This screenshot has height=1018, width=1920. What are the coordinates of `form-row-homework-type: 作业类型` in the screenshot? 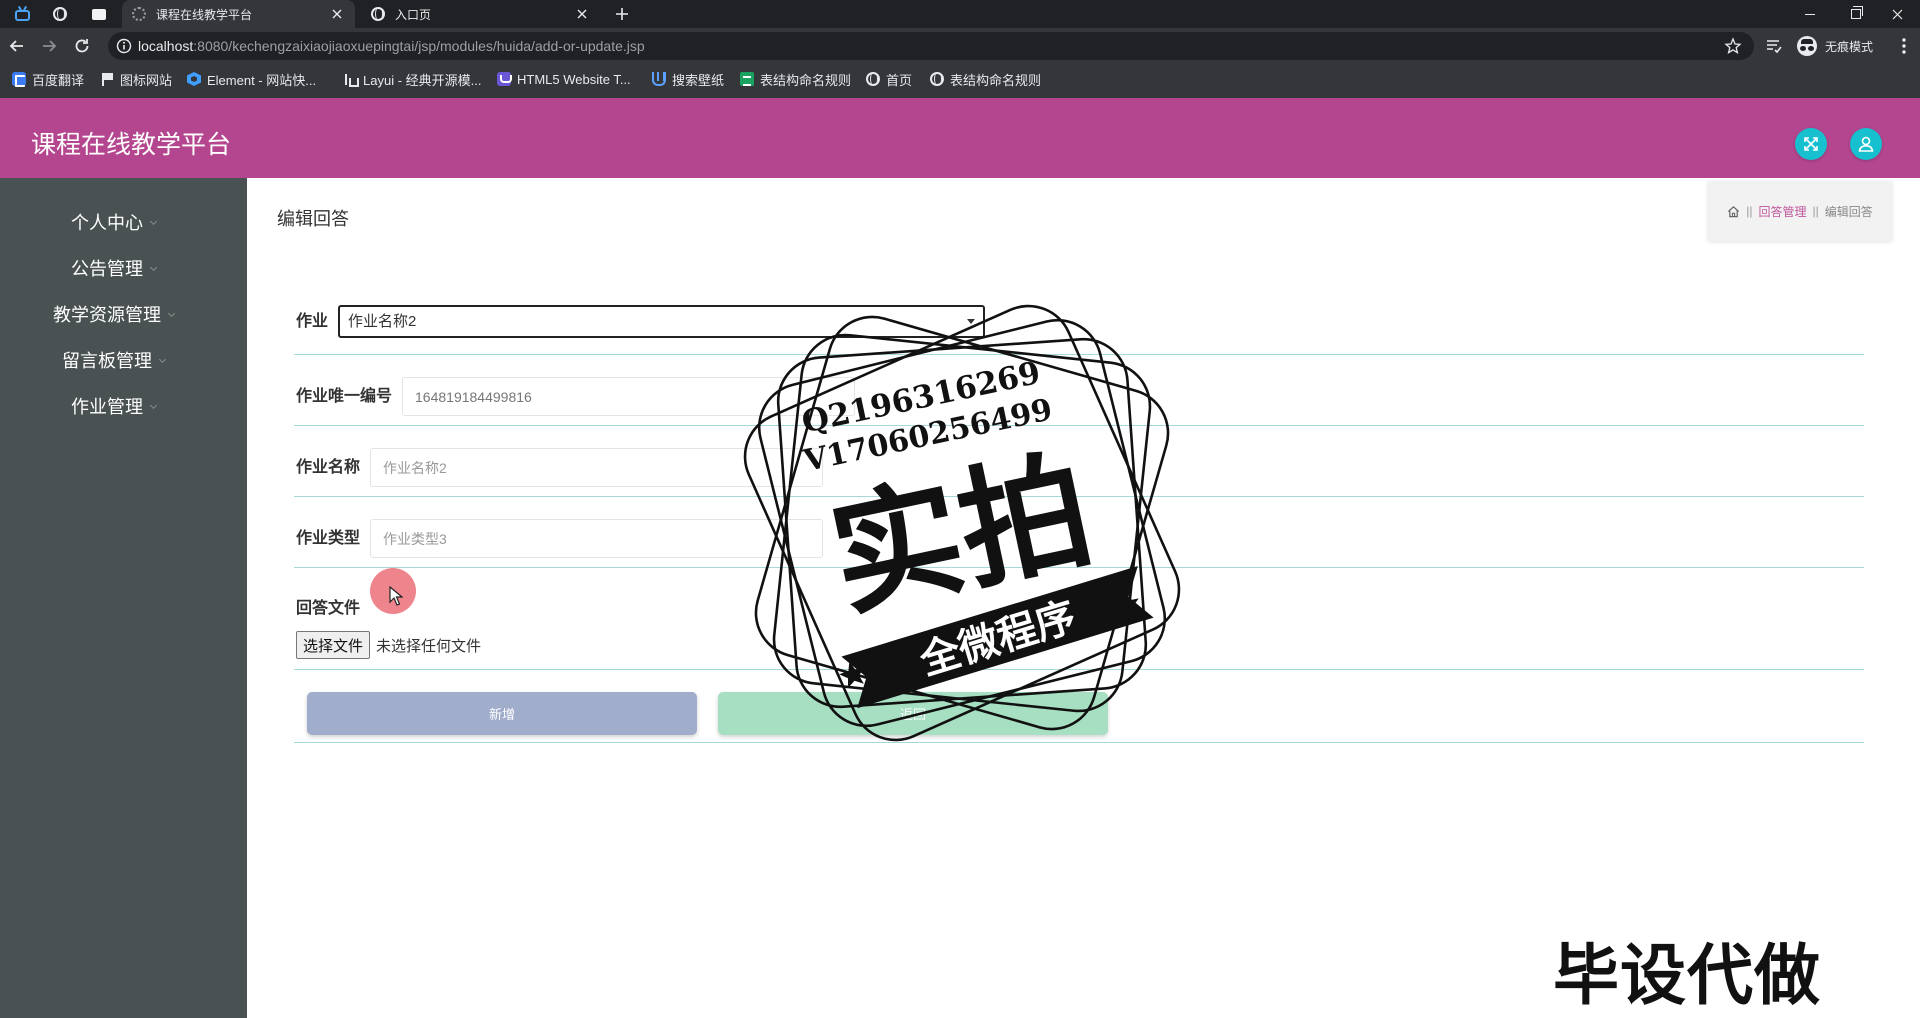 It's located at (1079, 532).